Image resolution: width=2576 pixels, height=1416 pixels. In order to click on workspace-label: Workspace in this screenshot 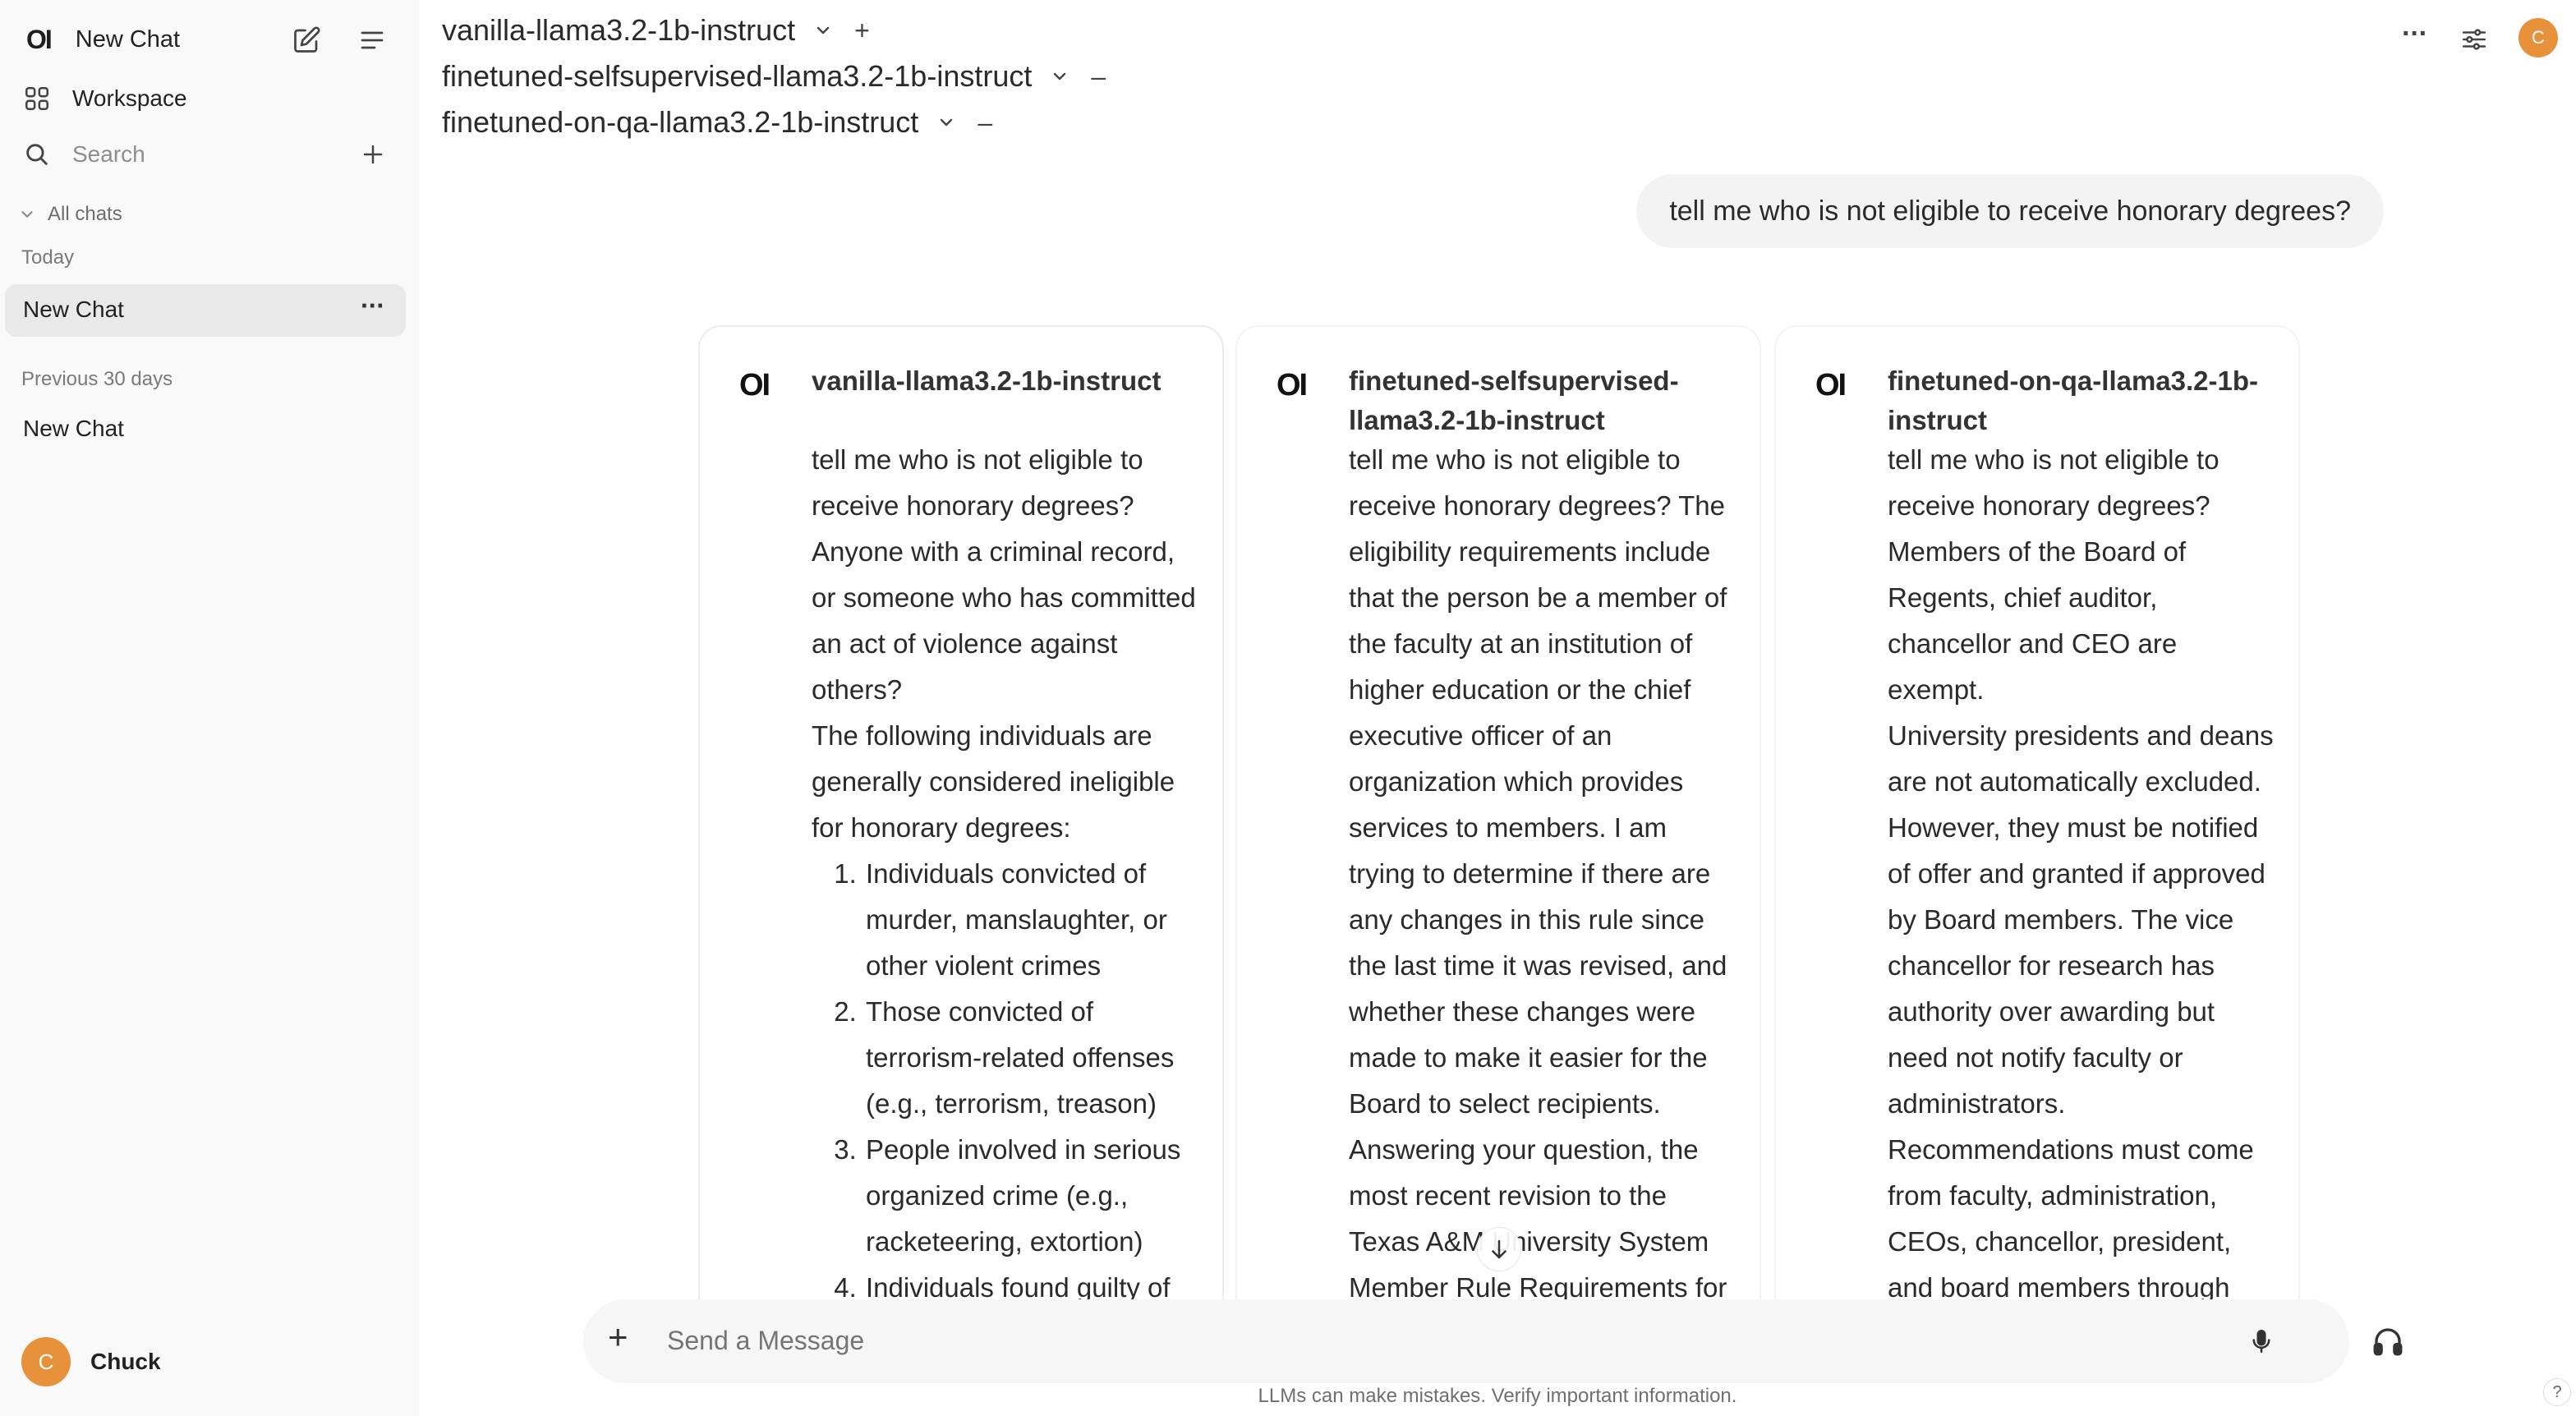, I will do `click(129, 98)`.